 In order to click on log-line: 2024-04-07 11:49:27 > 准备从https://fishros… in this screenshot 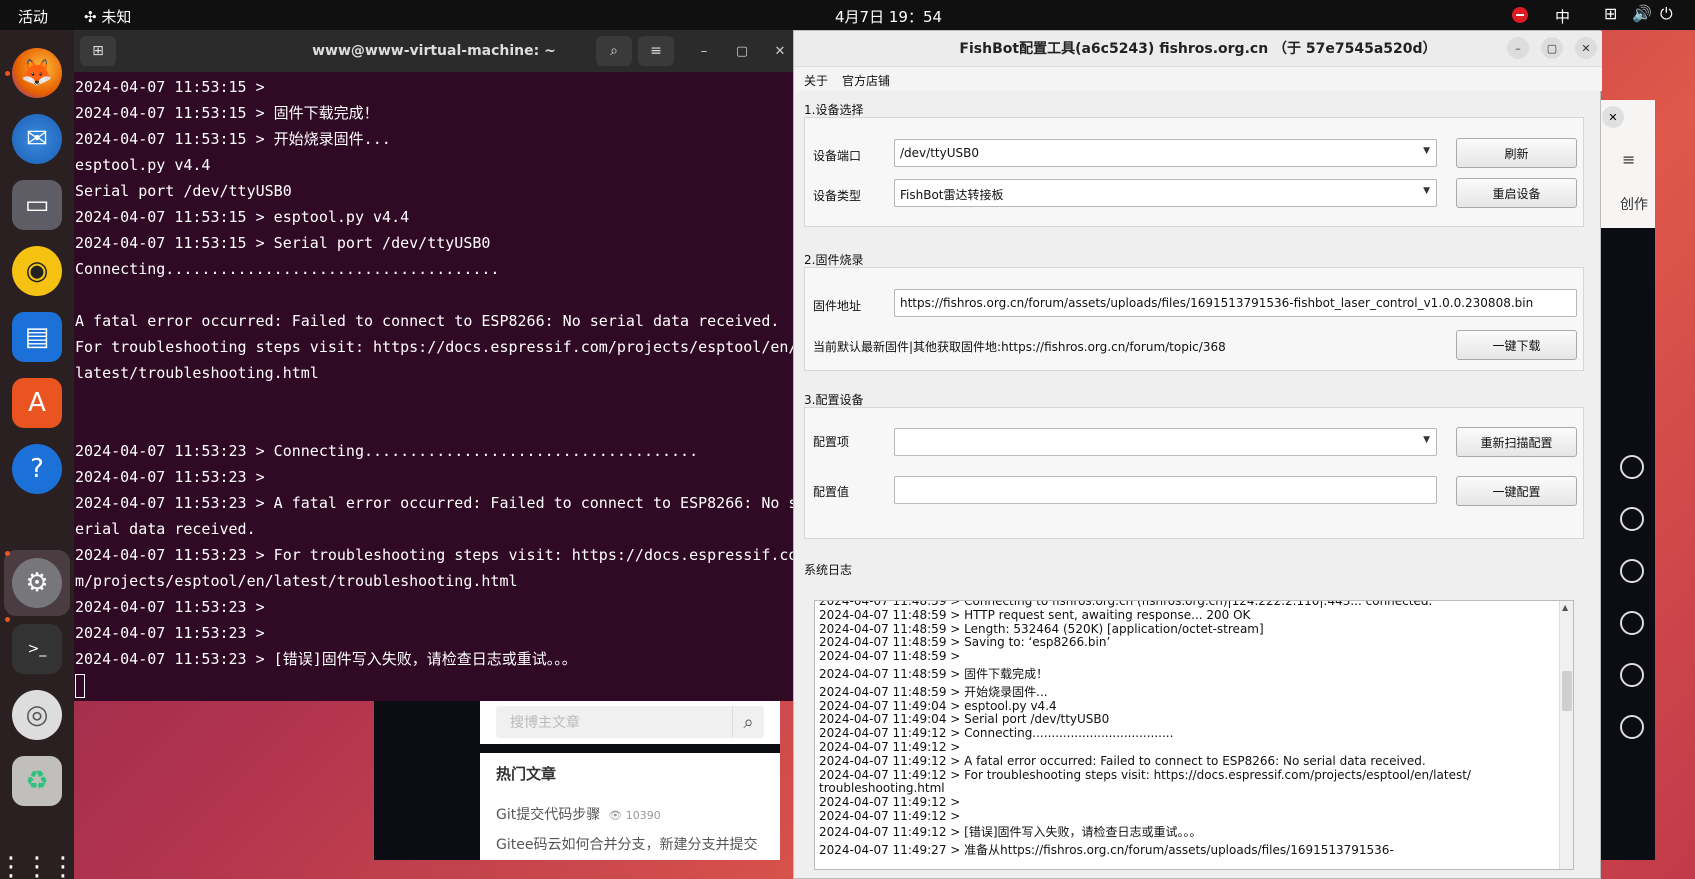, I will do `click(1106, 849)`.